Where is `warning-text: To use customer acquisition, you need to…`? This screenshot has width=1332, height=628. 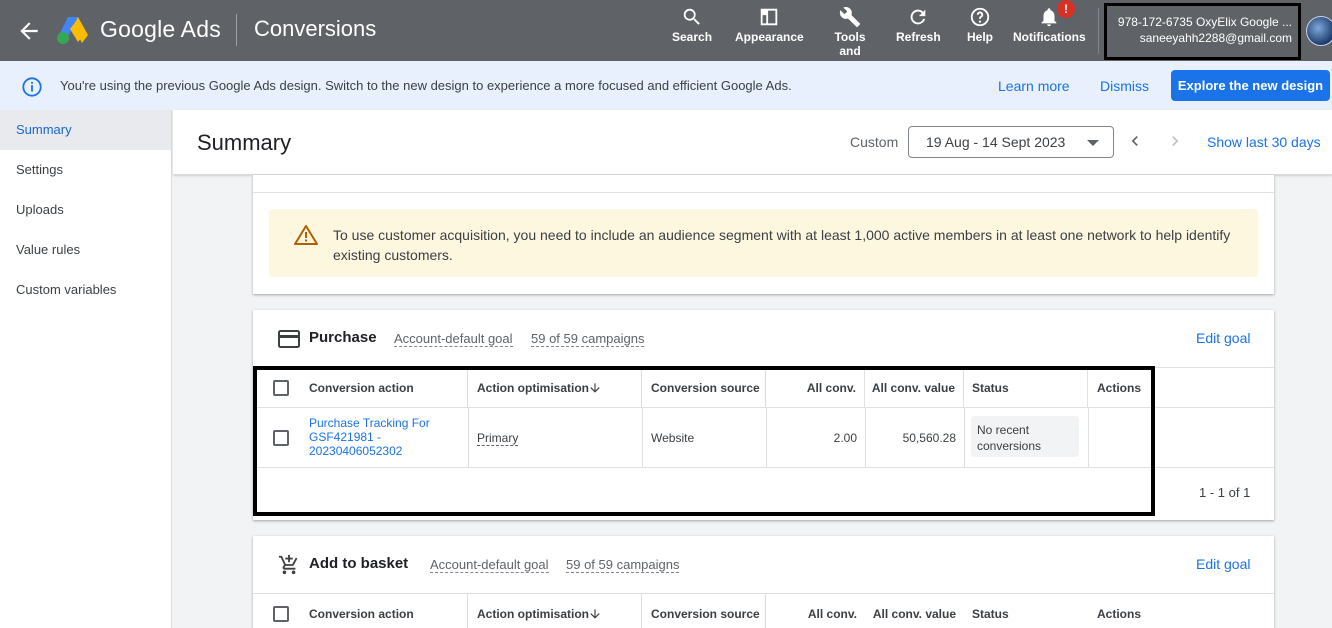
warning-text: To use customer acquisition, you need to… is located at coordinates (782, 245).